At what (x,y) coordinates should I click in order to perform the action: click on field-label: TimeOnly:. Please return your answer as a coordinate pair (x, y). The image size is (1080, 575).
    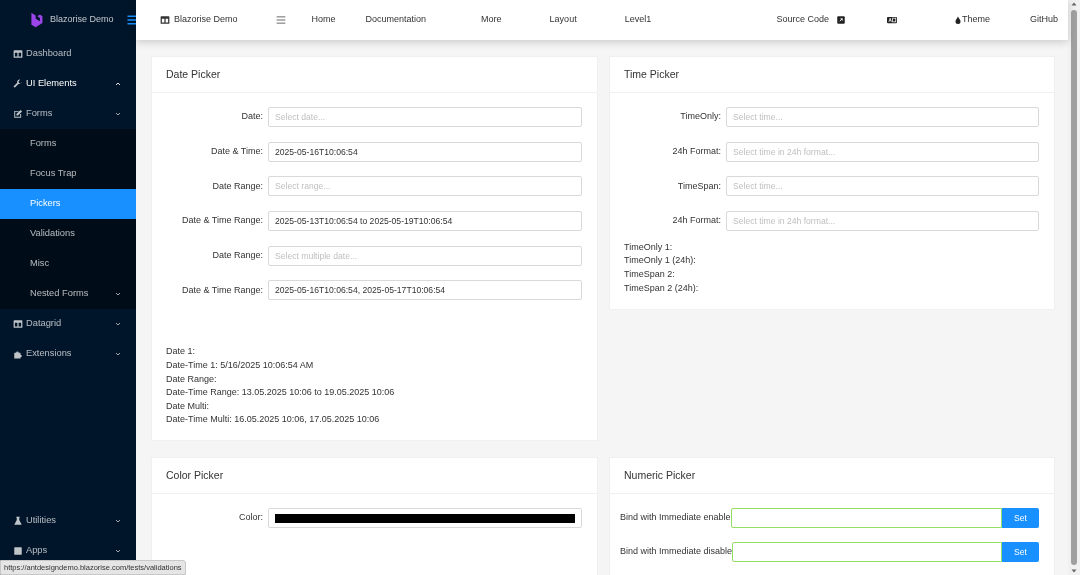
    Looking at the image, I should click on (700, 117).